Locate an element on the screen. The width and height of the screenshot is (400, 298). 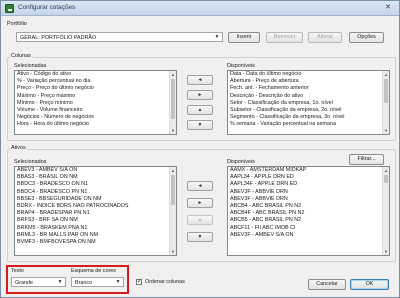
spreadsheet-icon is located at coordinates (9, 8).